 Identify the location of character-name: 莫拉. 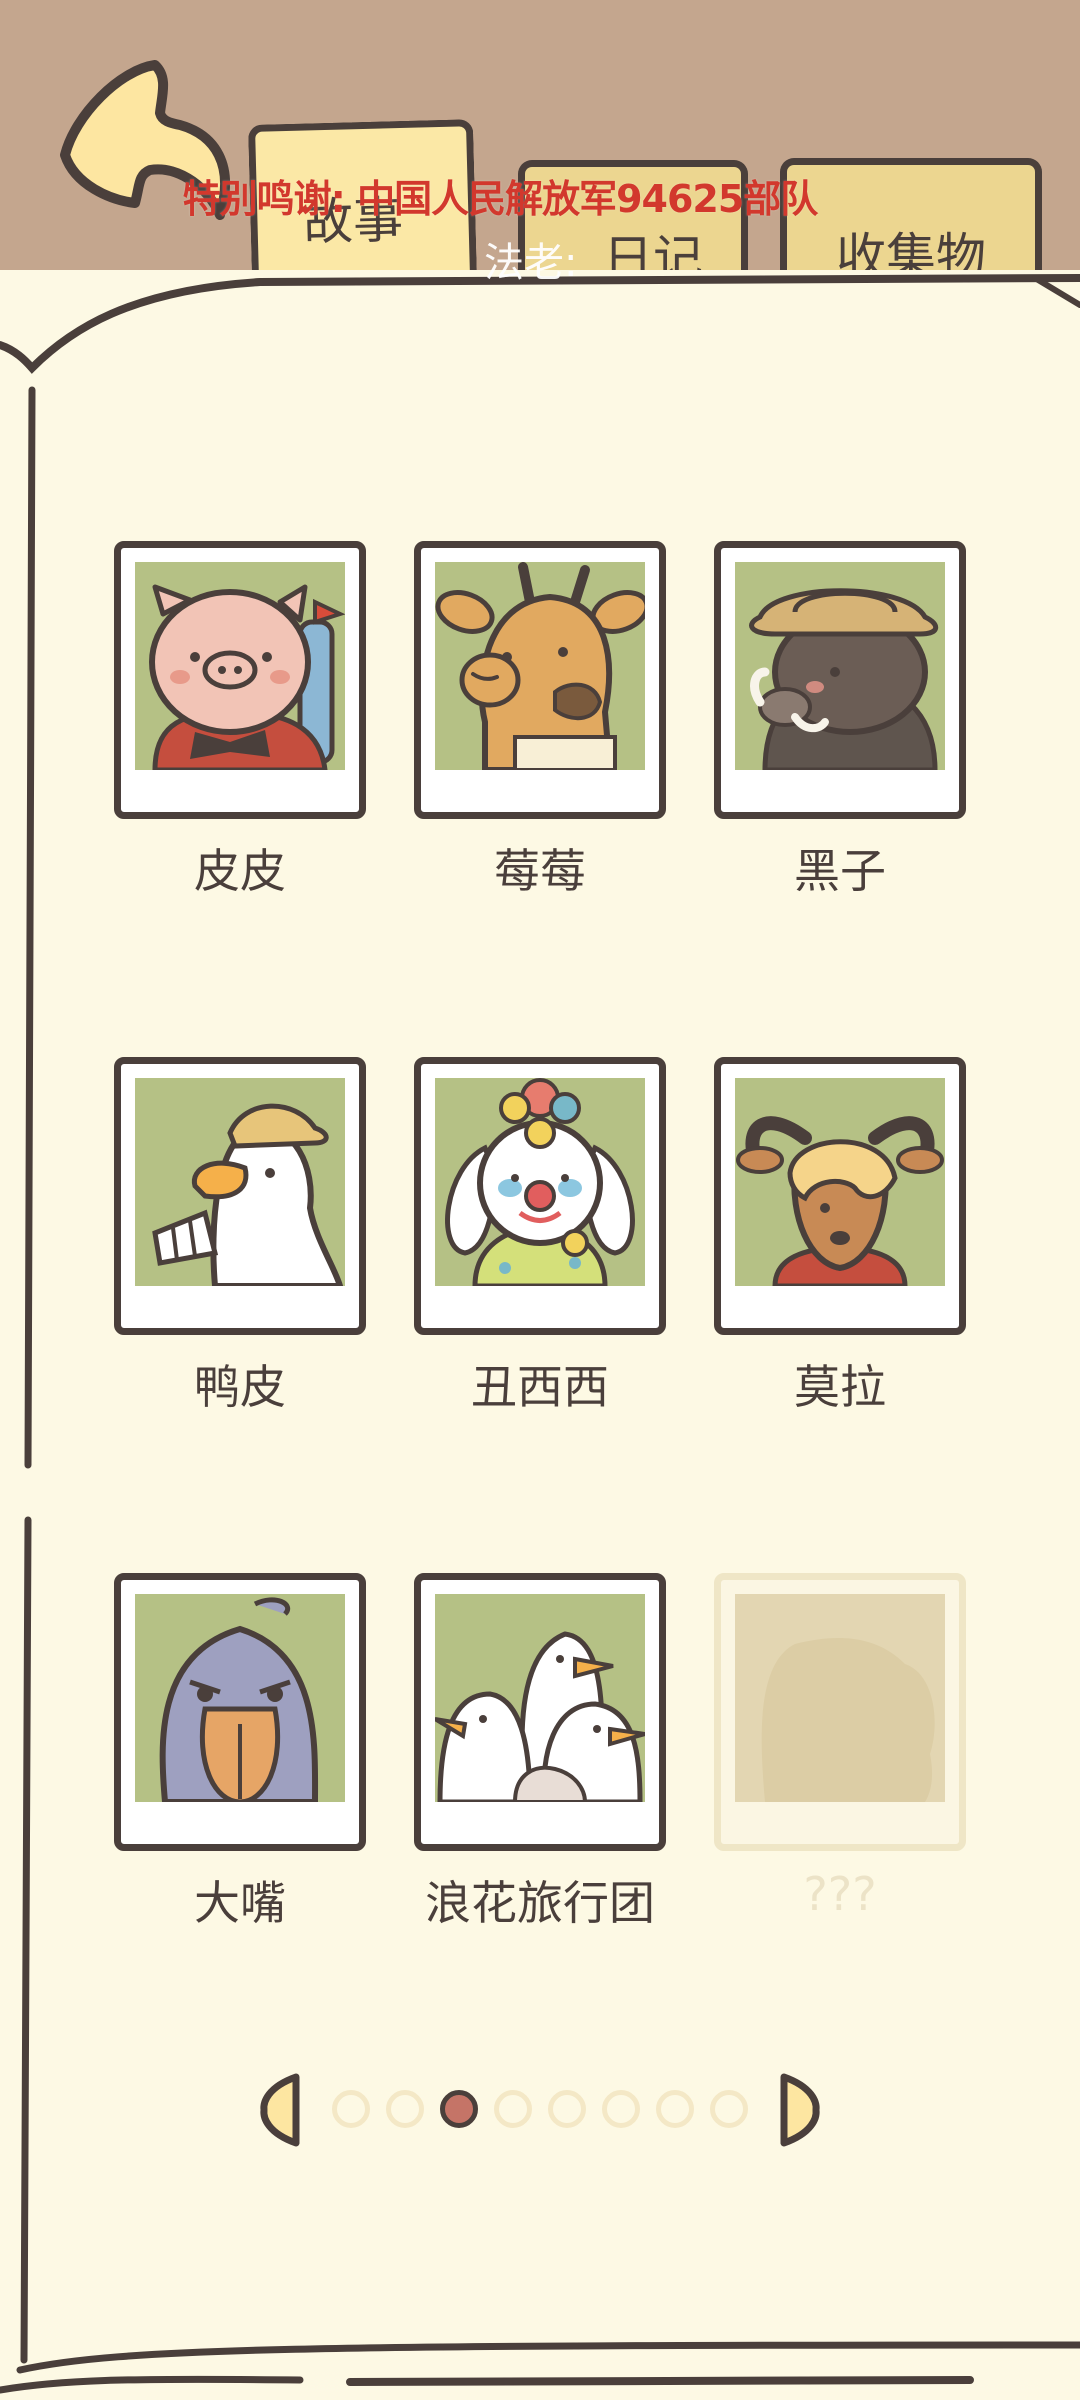
(840, 1387).